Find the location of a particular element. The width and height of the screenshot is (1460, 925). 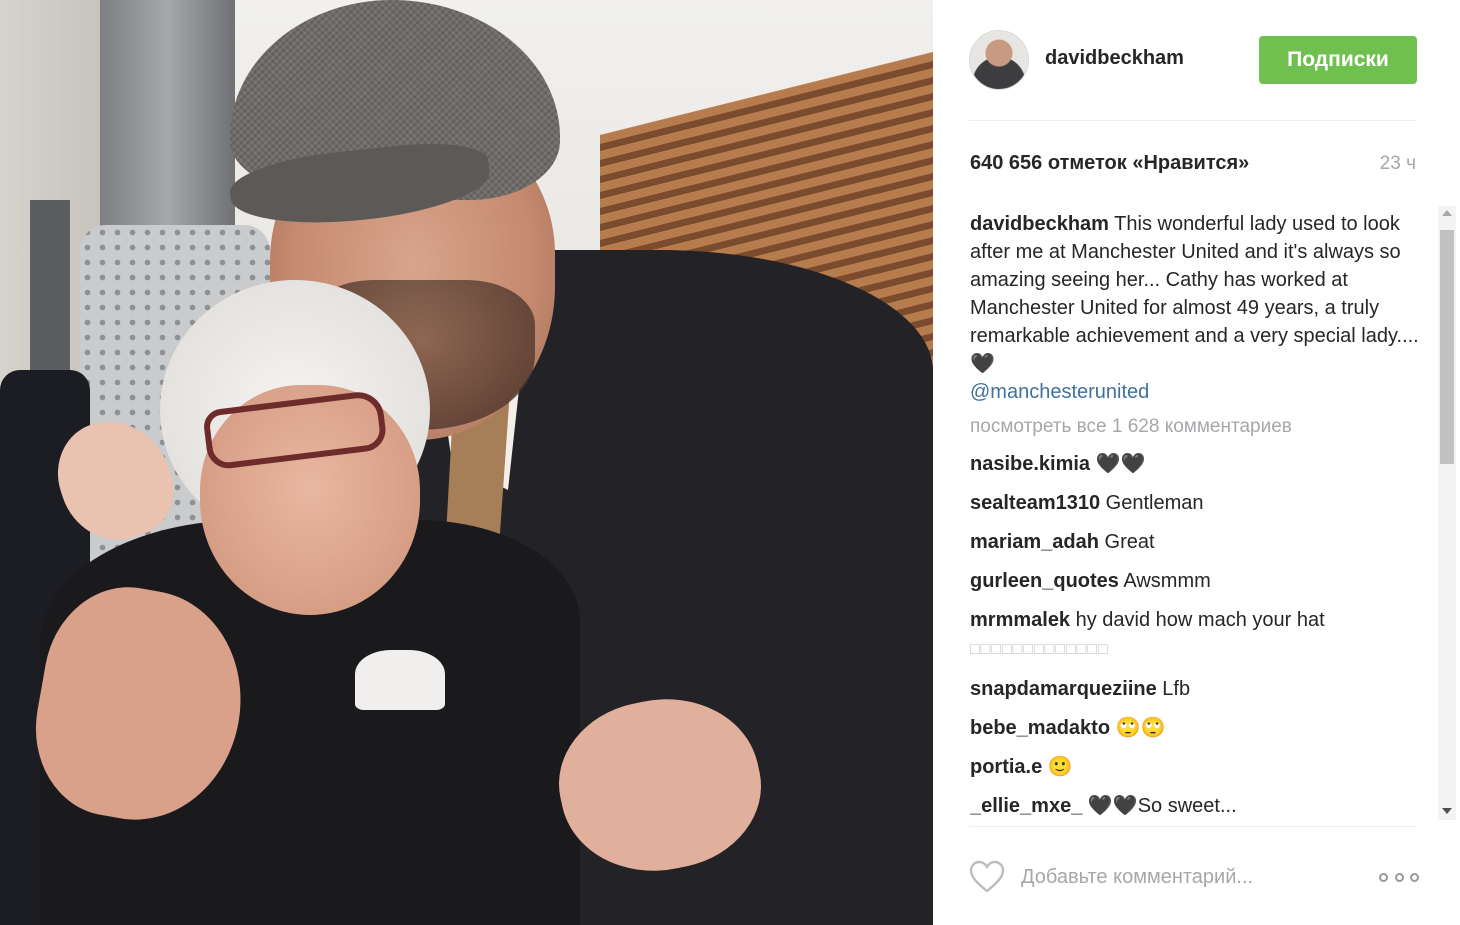

view-all-comments-link: посмотреть все 1 628 комментариев is located at coordinates (1195, 427).